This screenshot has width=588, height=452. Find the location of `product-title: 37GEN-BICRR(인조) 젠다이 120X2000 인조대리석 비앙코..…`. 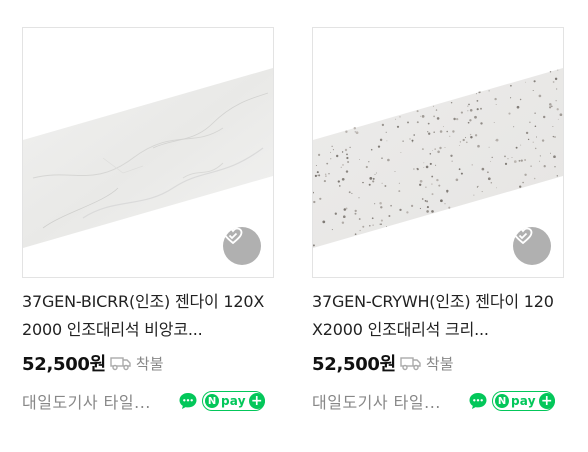

product-title: 37GEN-BICRR(인조) 젠다이 120X2000 인조대리석 비앙코..… is located at coordinates (148, 316).